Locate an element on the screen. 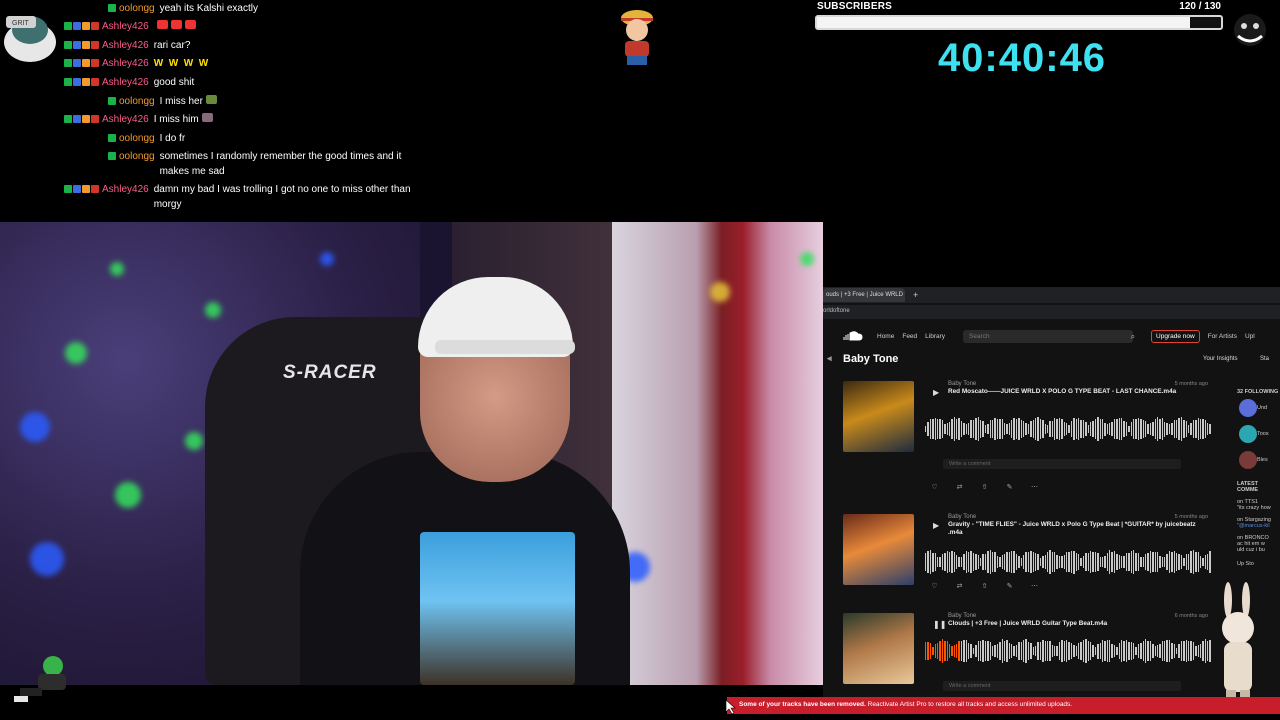 The height and width of the screenshot is (720, 1280). following-header: 32 FOLLOWING is located at coordinates (1258, 392).